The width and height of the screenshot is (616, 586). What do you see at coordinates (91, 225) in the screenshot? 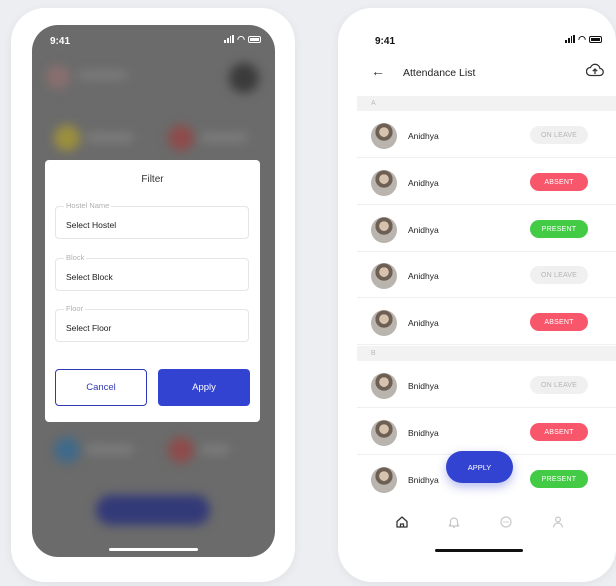
I see `hostel-name-value: Select Hostel` at bounding box center [91, 225].